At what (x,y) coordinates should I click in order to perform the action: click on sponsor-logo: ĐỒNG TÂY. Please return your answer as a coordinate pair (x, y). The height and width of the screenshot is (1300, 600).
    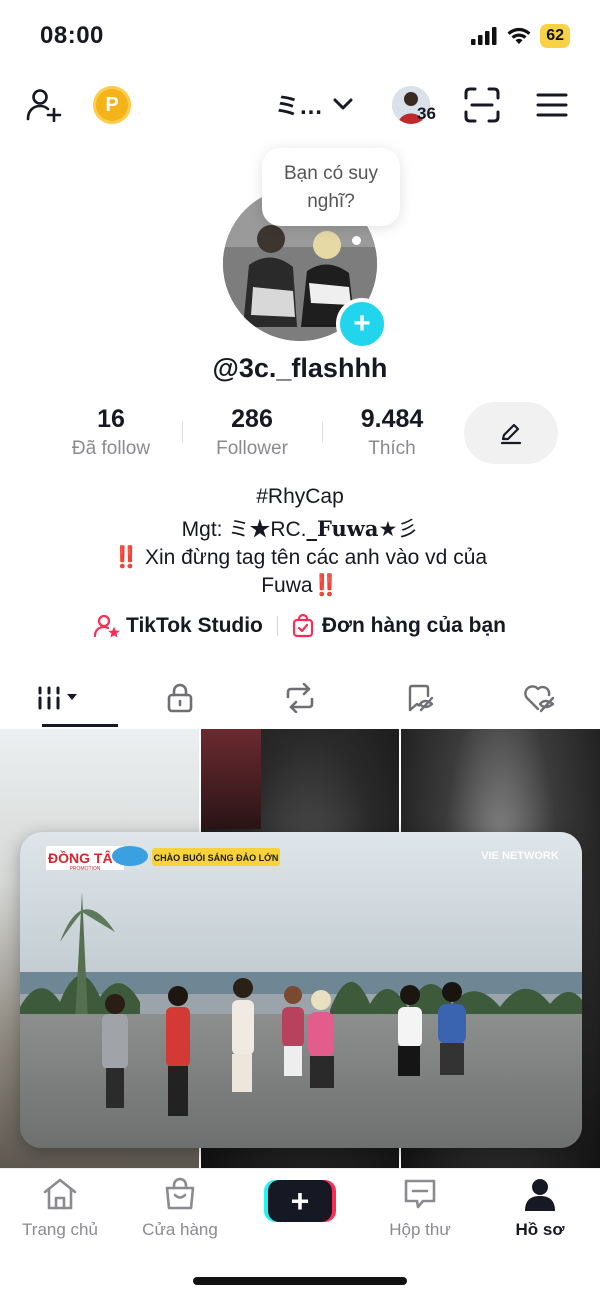
    Looking at the image, I should click on (85, 857).